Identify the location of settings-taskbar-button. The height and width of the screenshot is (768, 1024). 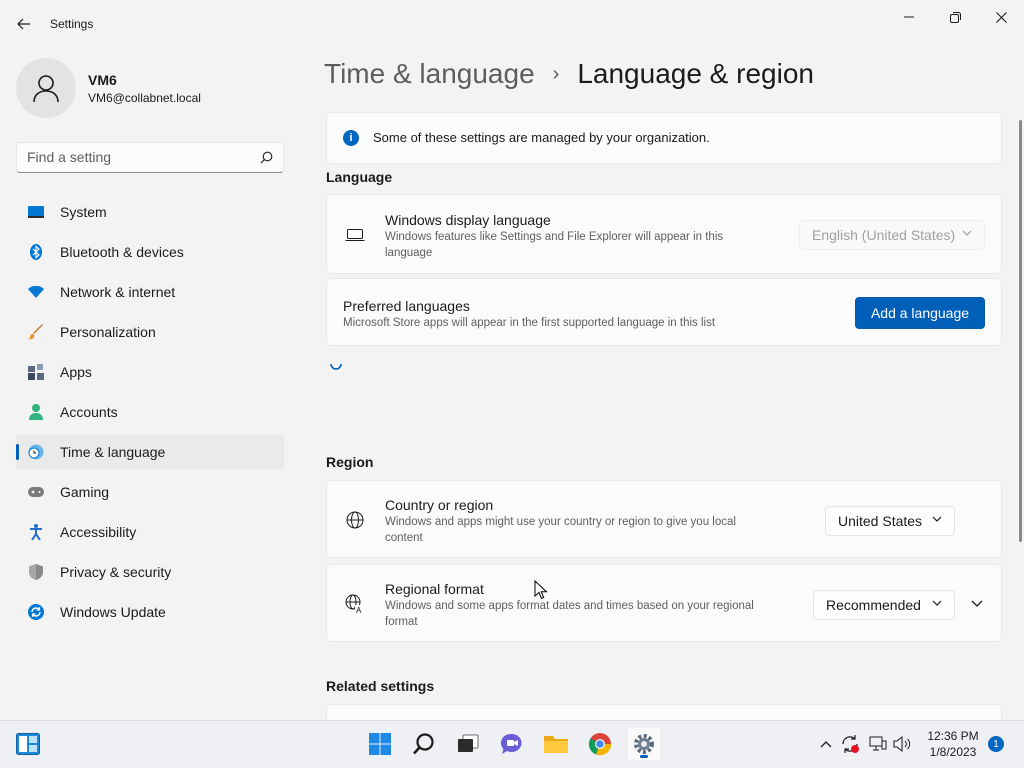
(644, 744).